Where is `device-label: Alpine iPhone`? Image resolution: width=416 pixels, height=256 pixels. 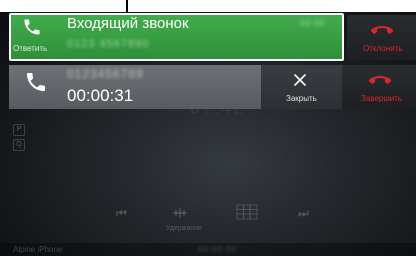
device-label: Alpine iPhone is located at coordinates (38, 249).